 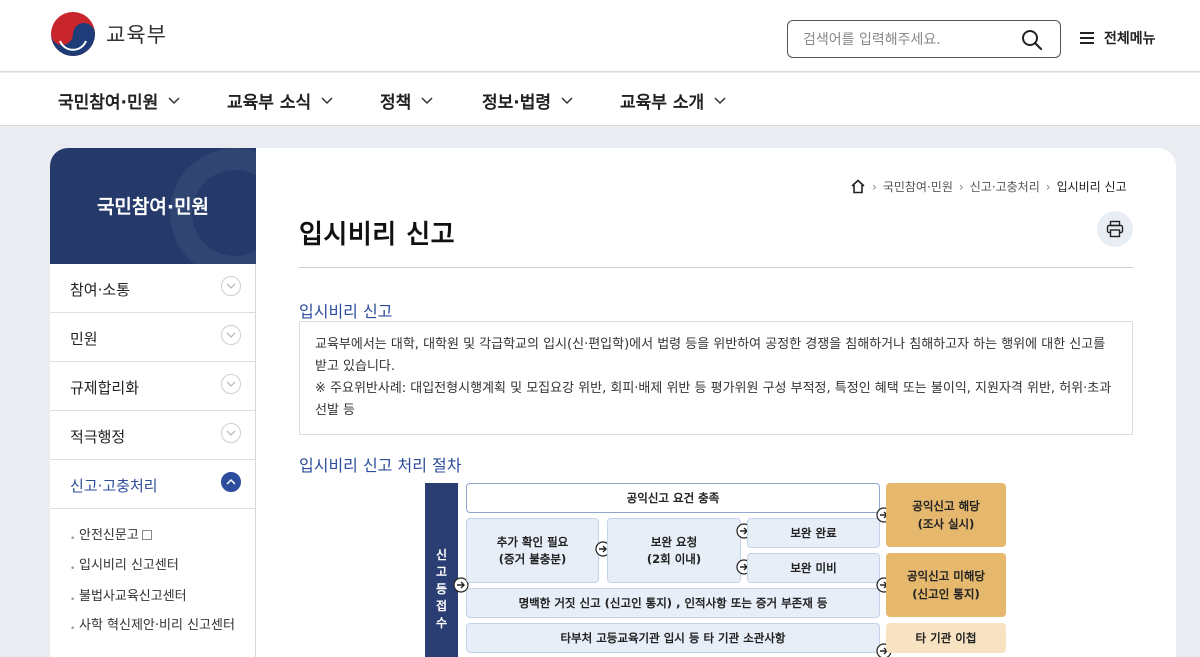 What do you see at coordinates (441, 555) in the screenshot?
I see `receive-char: 신` at bounding box center [441, 555].